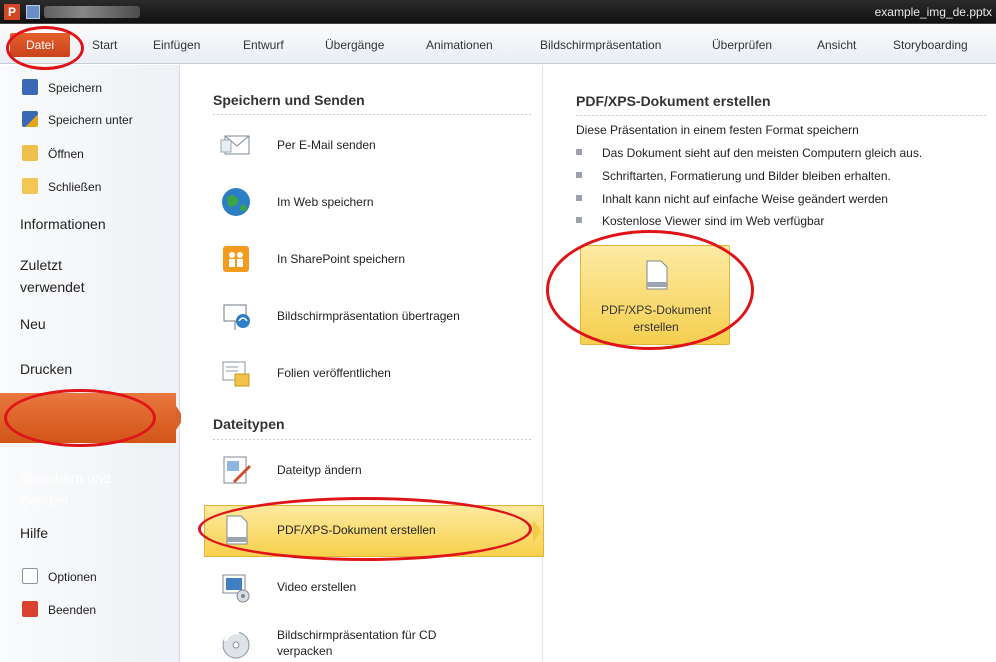 This screenshot has height=662, width=996. I want to click on option-change-filetype-label: Dateityp ändern, so click(319, 470).